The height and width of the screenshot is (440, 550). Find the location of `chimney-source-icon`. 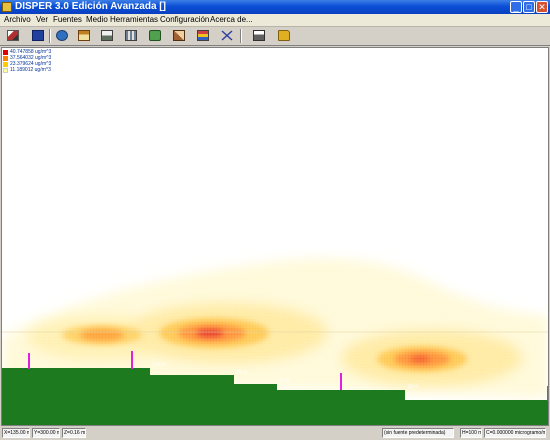

chimney-source-icon is located at coordinates (84, 35).